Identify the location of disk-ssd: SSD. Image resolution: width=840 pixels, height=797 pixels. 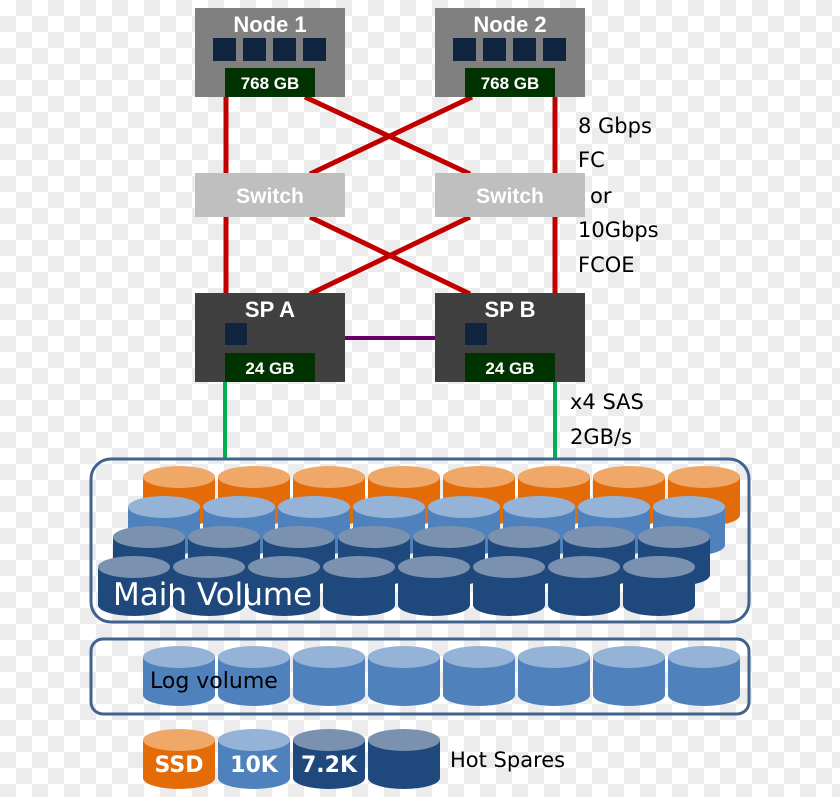
(179, 759).